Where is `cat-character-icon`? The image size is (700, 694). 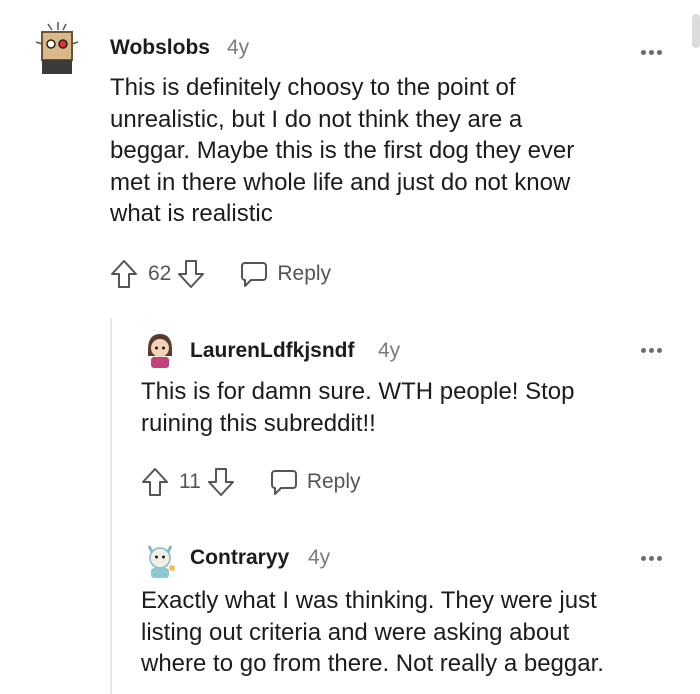 cat-character-icon is located at coordinates (161, 561).